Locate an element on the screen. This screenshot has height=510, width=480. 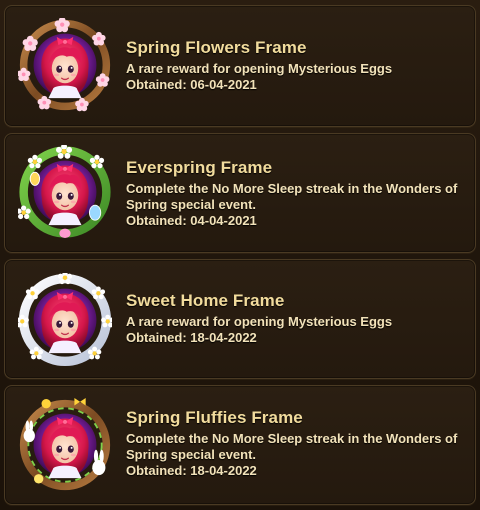
frame-title: Spring Fluffies Frame is located at coordinates (214, 417).